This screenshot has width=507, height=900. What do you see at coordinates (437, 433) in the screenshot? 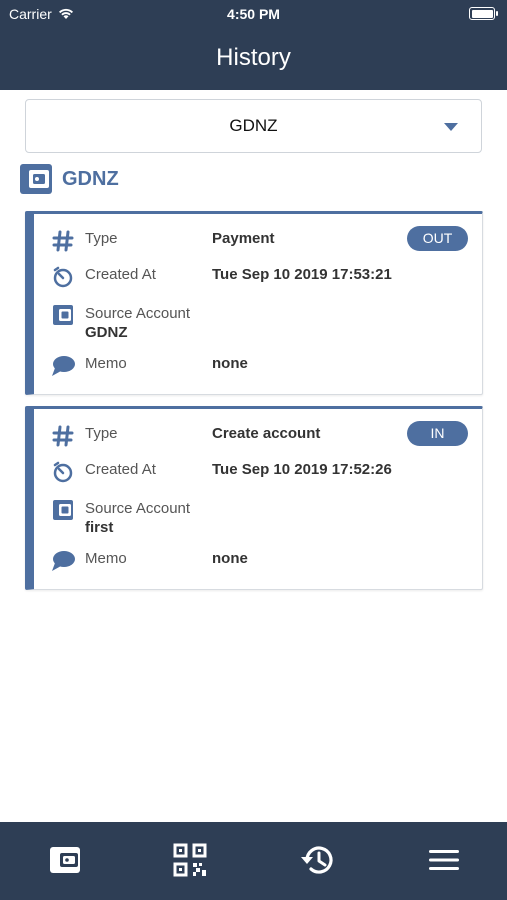
I see `direction-badge: IN` at bounding box center [437, 433].